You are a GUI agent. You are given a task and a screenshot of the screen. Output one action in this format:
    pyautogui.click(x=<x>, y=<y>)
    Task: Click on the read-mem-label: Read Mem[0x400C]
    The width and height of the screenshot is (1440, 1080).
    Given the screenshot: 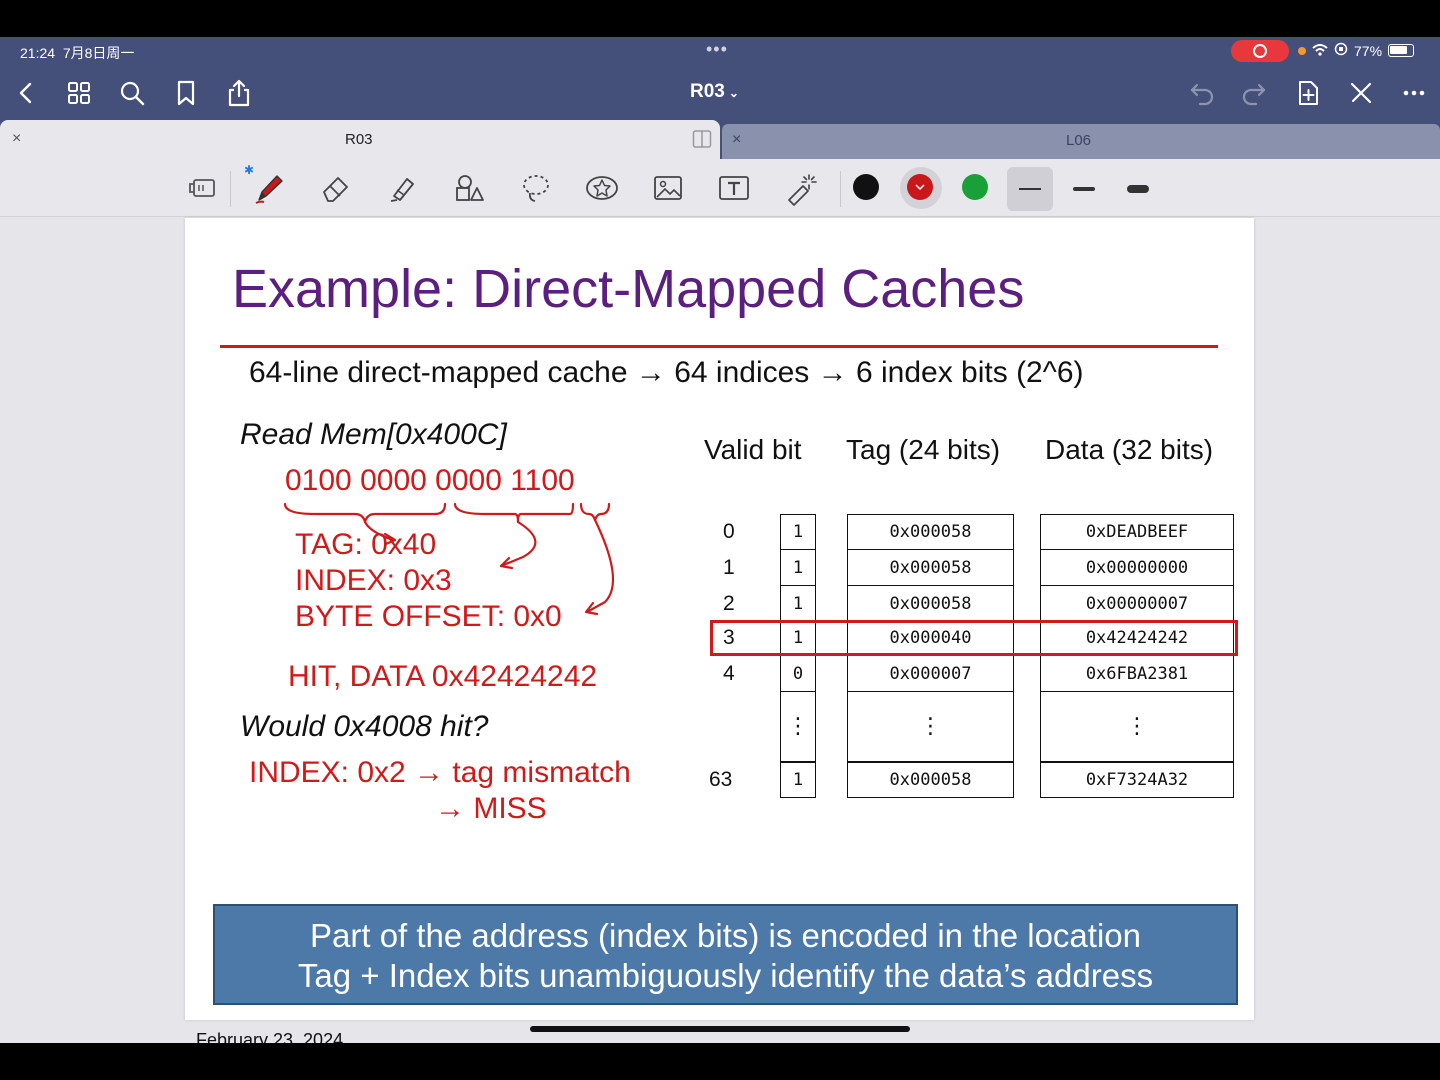 What is the action you would take?
    pyautogui.click(x=373, y=434)
    